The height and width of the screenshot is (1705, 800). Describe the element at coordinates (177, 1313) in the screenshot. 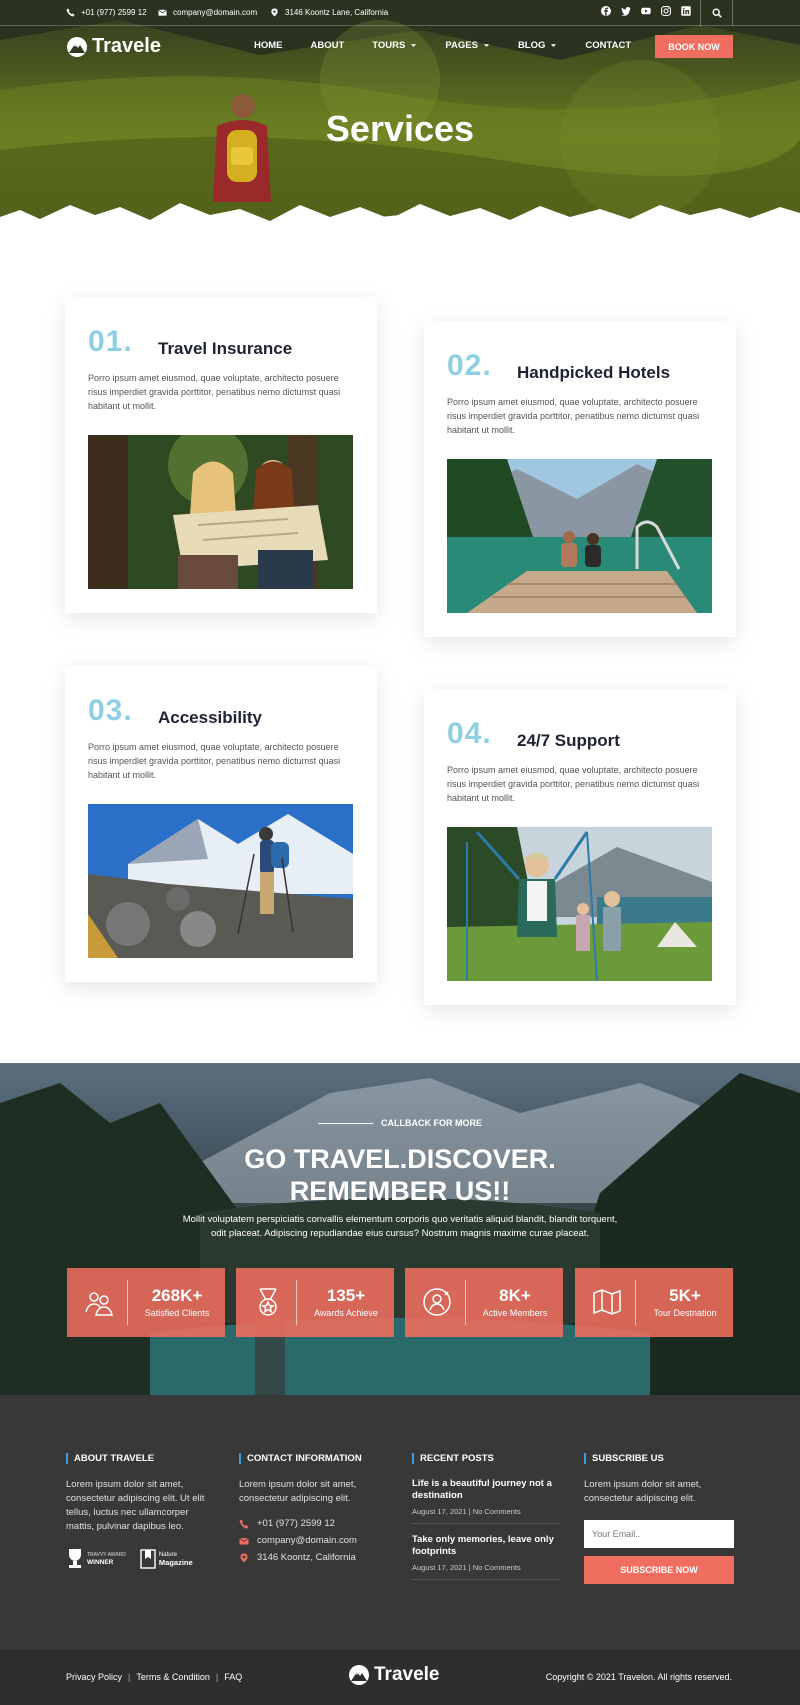

I see `stat-label: Satisfied Clients` at that location.